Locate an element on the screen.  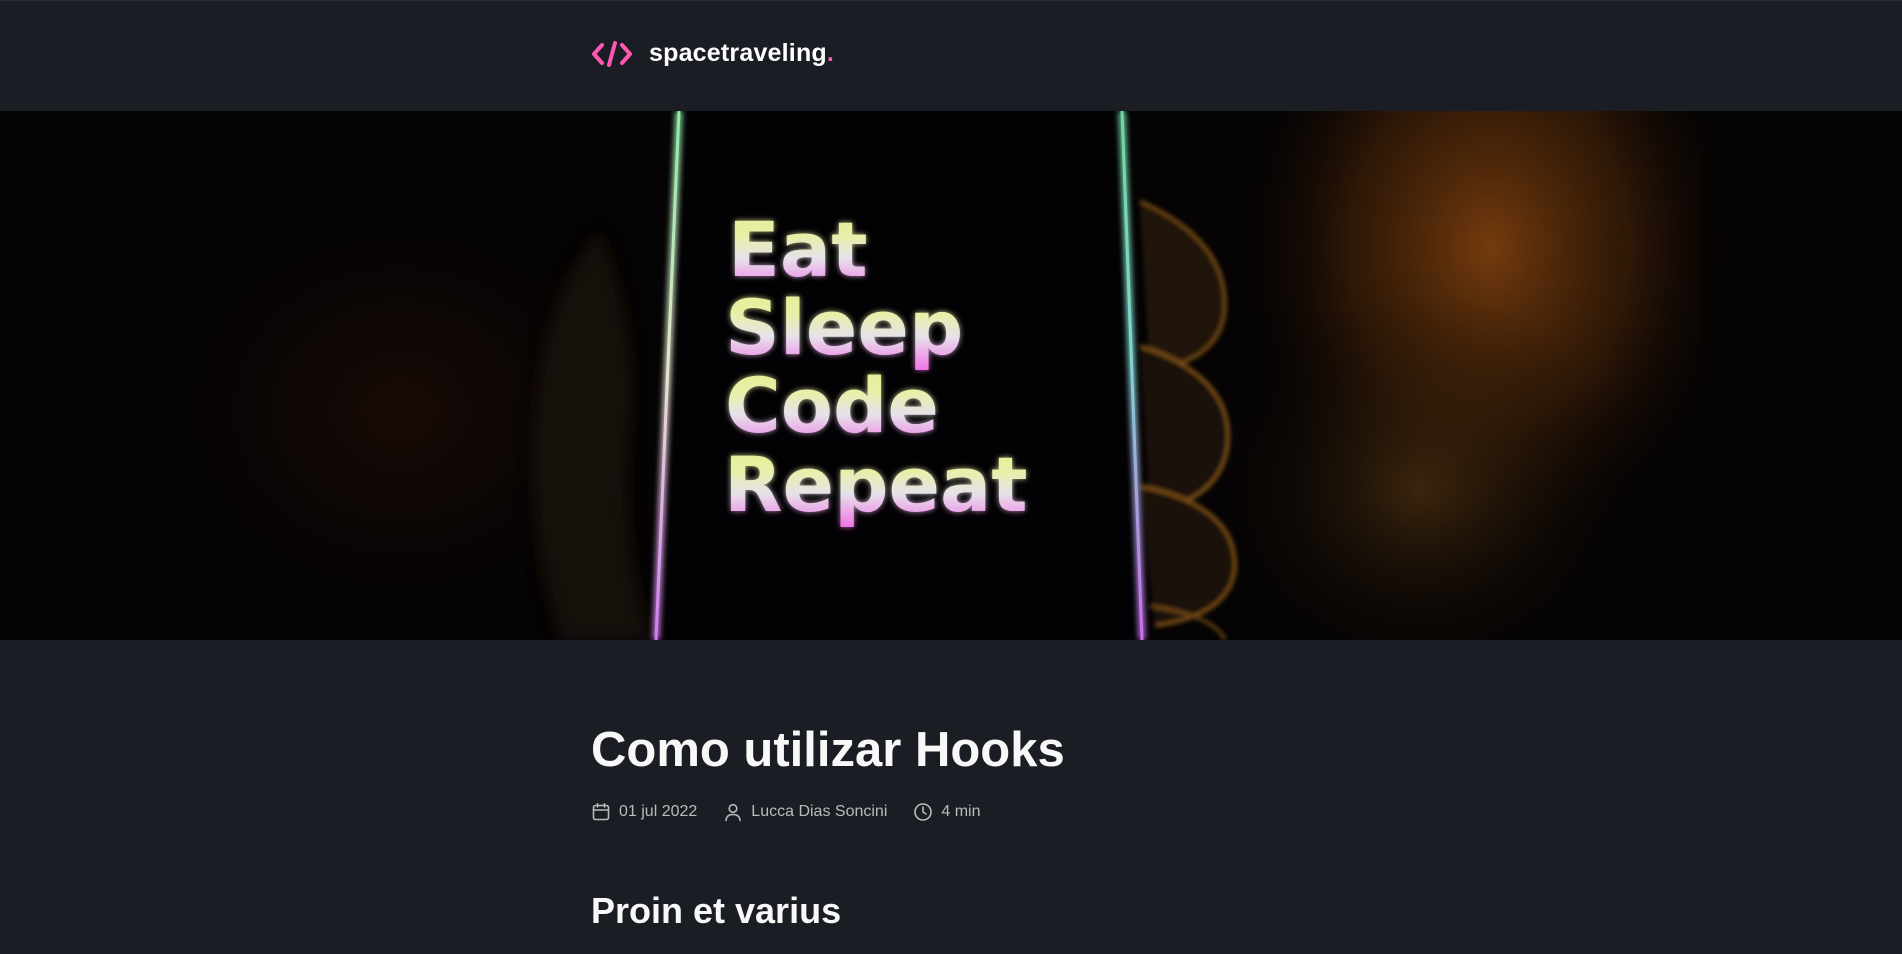
user-icon is located at coordinates (733, 812).